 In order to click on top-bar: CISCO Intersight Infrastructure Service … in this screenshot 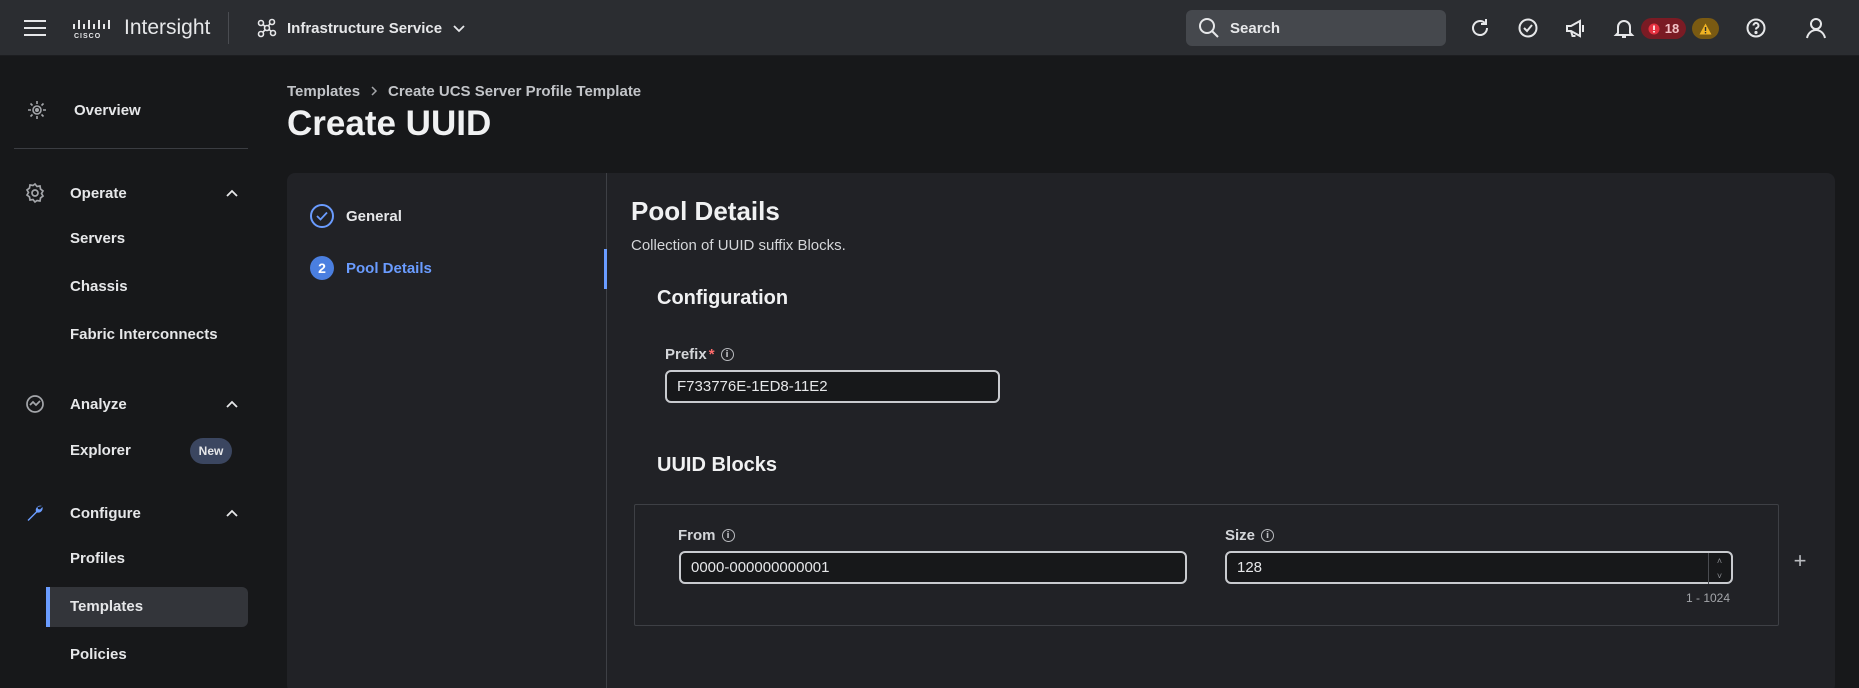, I will do `click(929, 28)`.